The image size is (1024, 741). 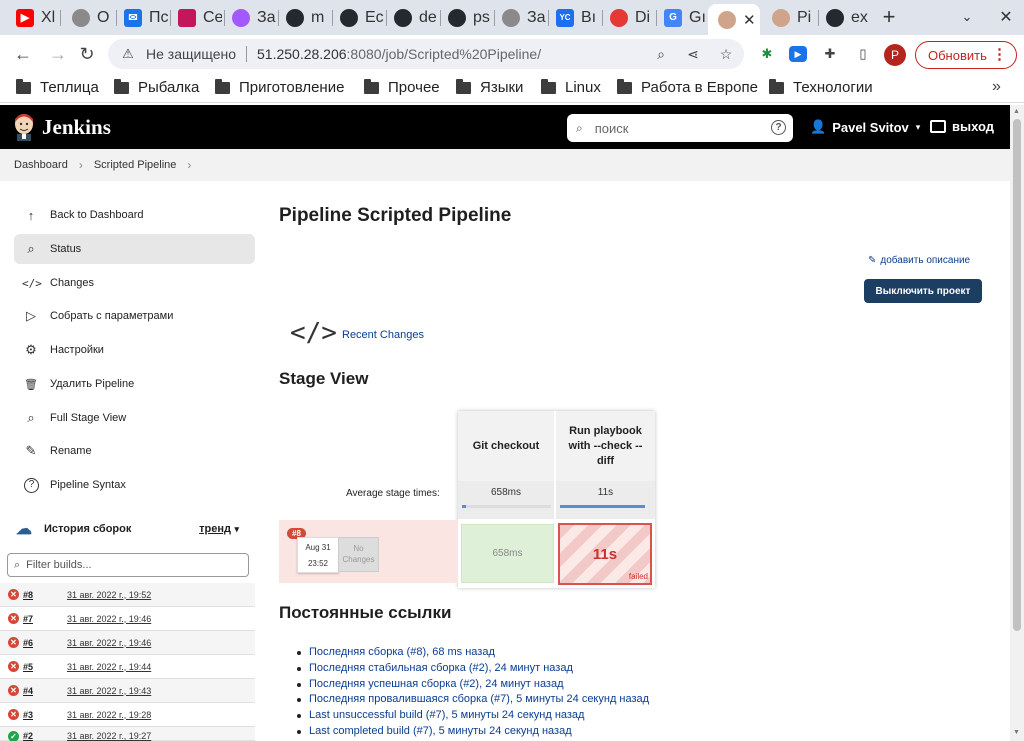 I want to click on sidebar-item-full-stage-view: ⌕ Full Stage View, so click(x=134, y=418).